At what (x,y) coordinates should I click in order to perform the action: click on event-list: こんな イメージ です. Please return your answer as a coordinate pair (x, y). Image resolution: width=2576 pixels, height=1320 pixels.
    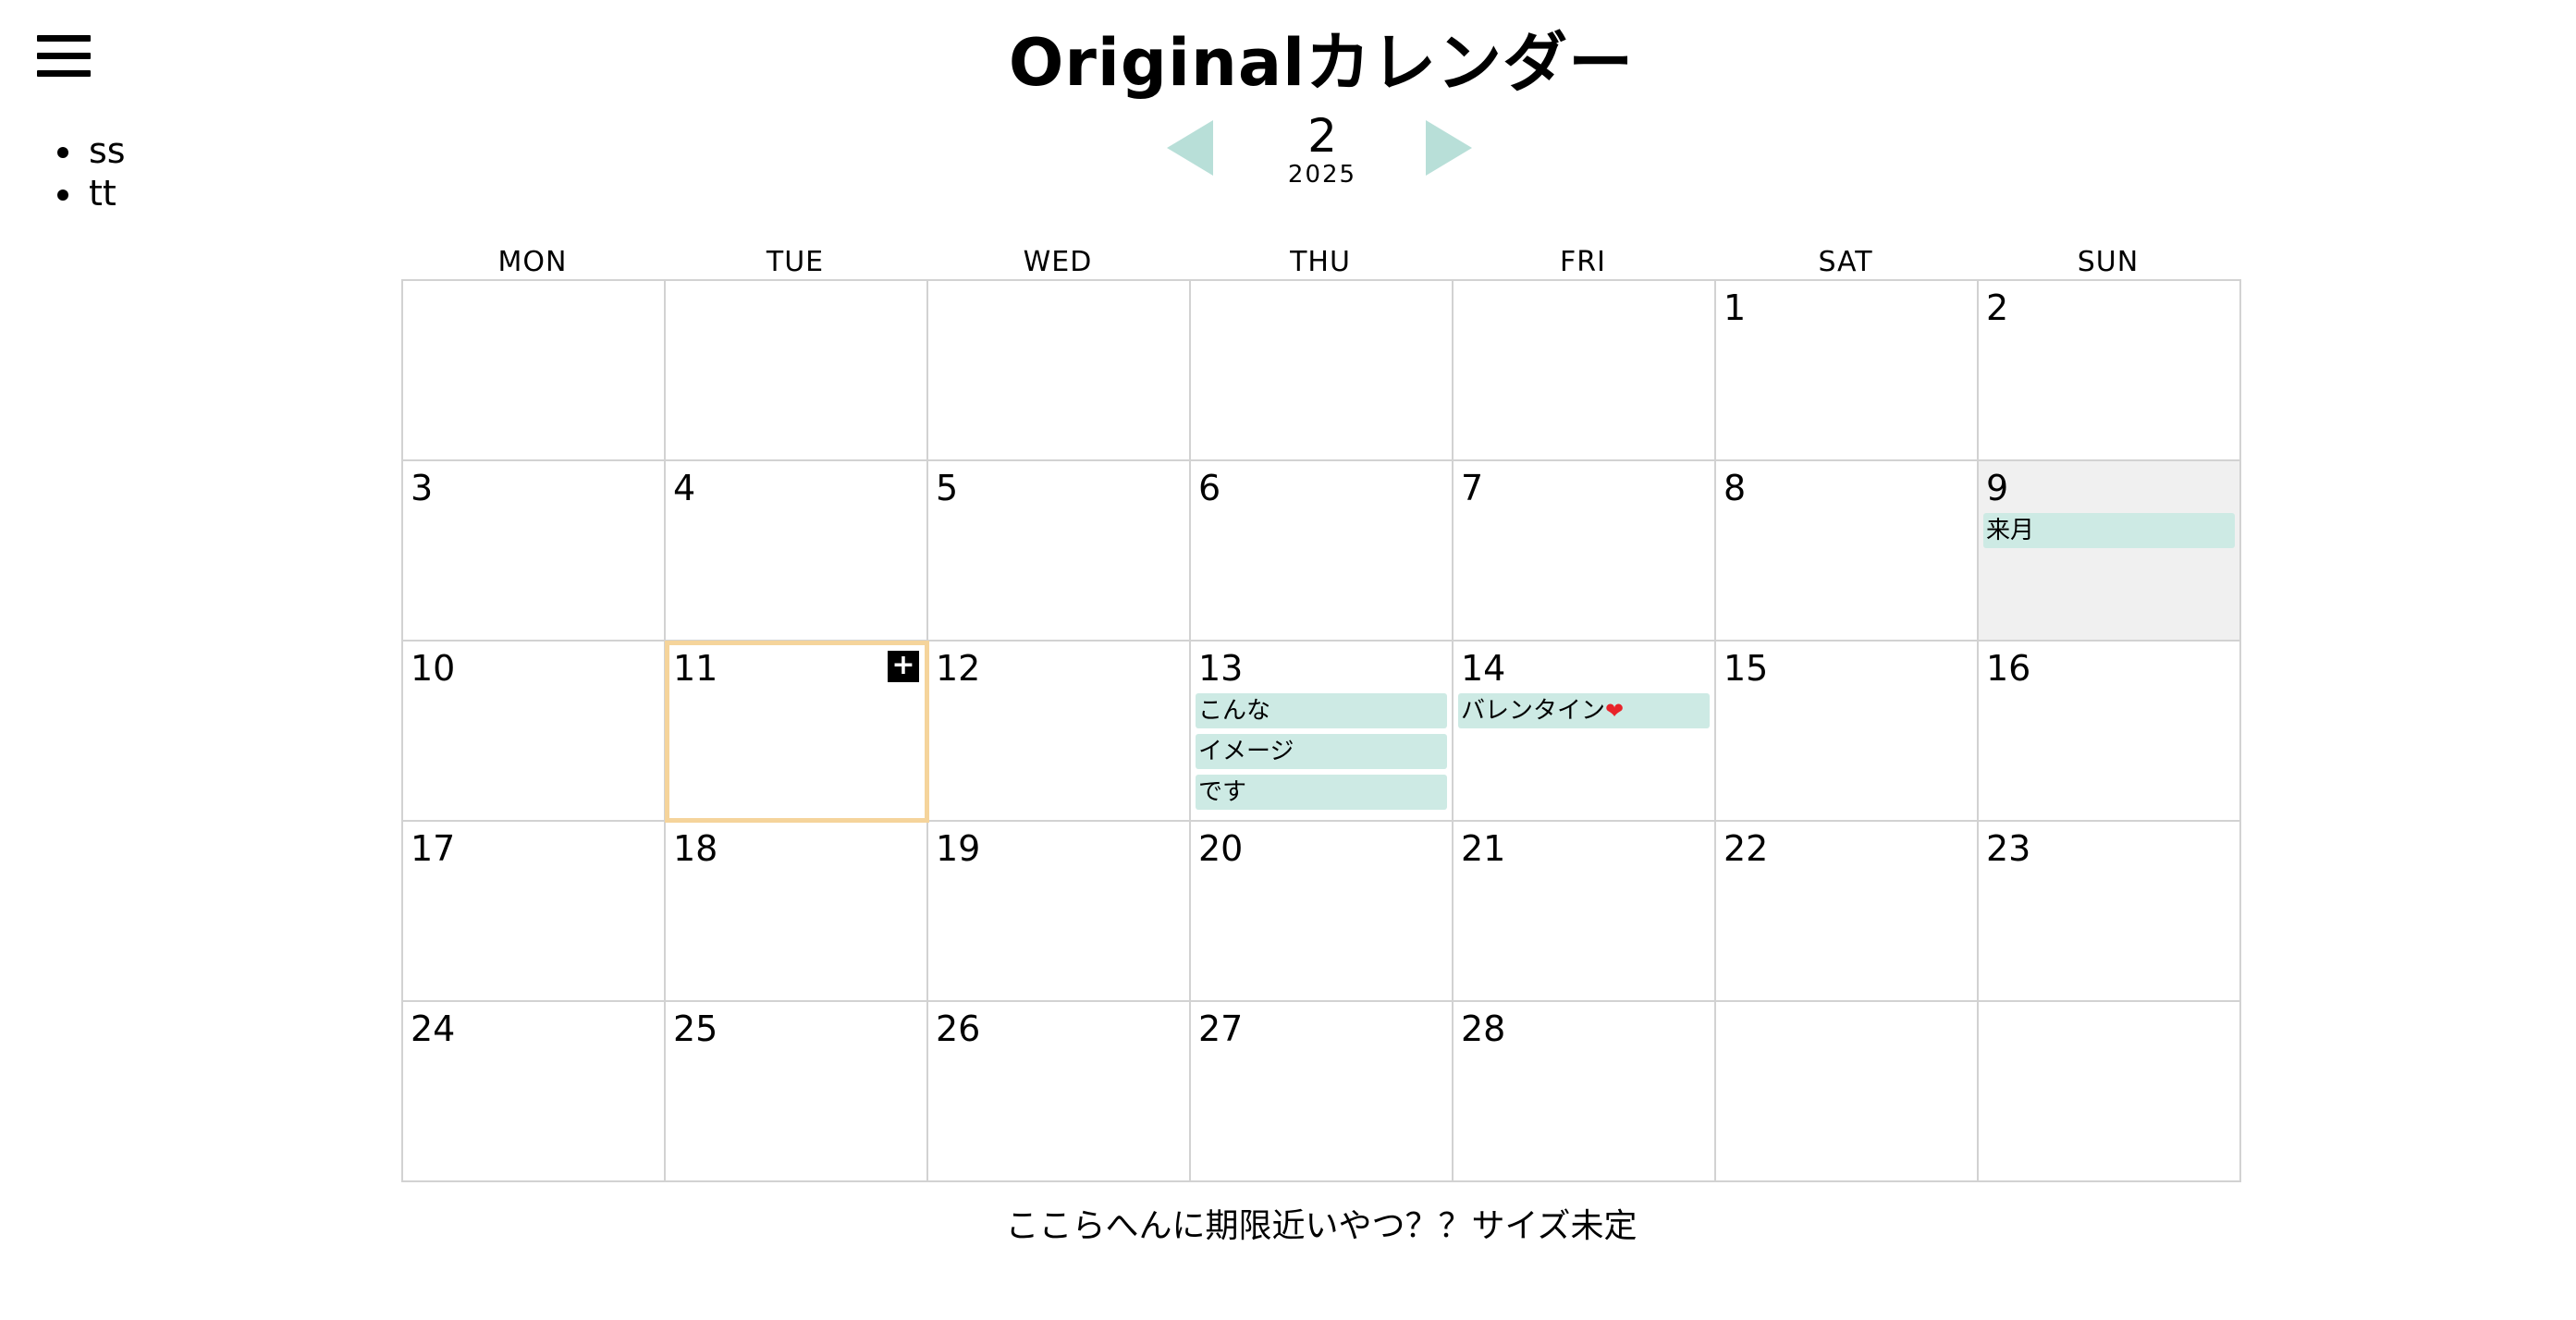
    Looking at the image, I should click on (1321, 754).